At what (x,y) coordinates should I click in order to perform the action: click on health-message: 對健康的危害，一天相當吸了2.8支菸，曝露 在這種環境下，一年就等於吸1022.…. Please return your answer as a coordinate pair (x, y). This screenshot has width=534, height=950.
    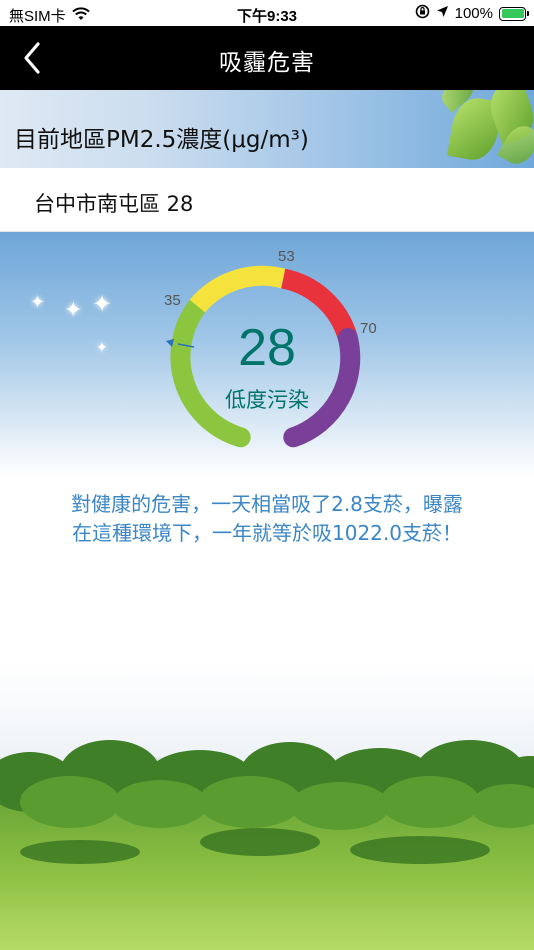
    Looking at the image, I should click on (267, 519).